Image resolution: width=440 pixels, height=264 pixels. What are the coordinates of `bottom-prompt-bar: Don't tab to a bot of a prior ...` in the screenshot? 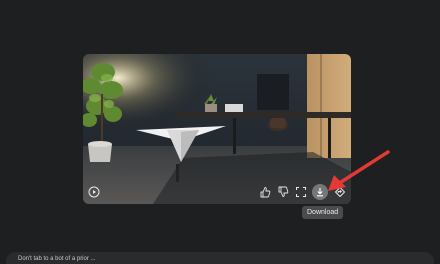 It's located at (220, 258).